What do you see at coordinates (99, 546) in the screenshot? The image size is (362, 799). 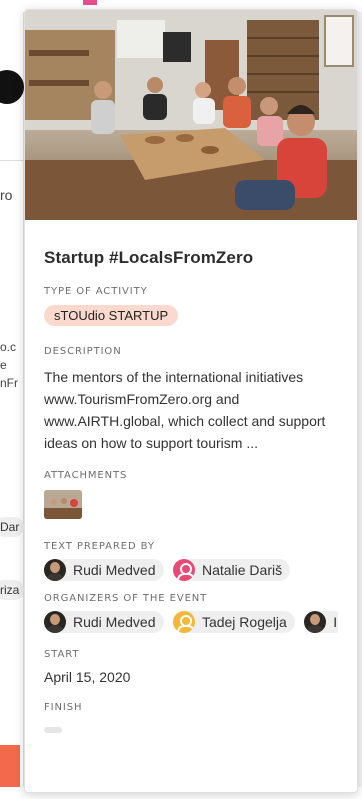 I see `text-prepared-by-label: TEXT PREPARED BY` at bounding box center [99, 546].